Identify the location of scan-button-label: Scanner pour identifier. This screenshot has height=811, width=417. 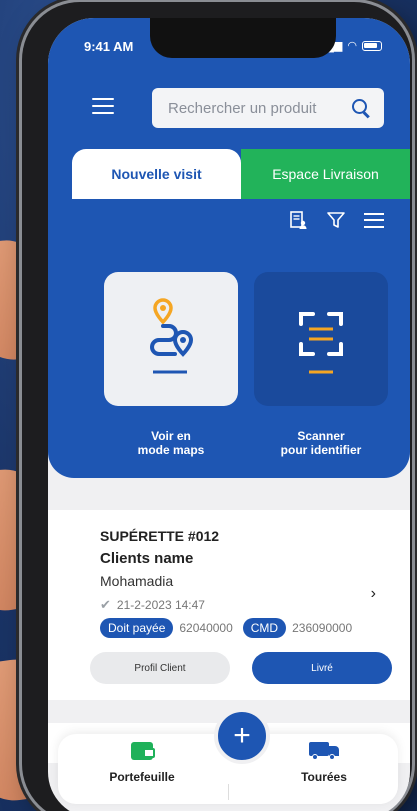
(321, 443).